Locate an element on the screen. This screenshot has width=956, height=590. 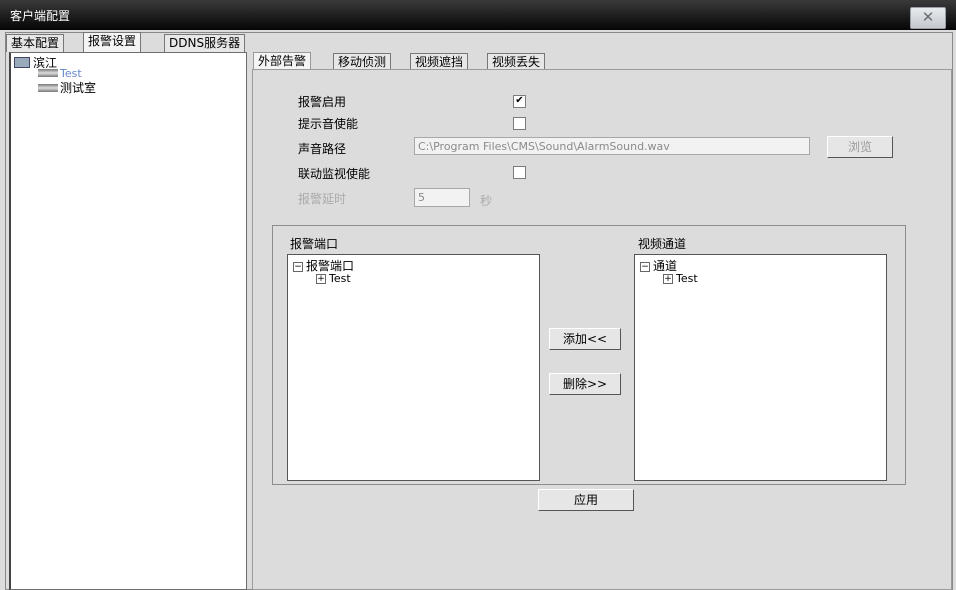
group-icon is located at coordinates (22, 62).